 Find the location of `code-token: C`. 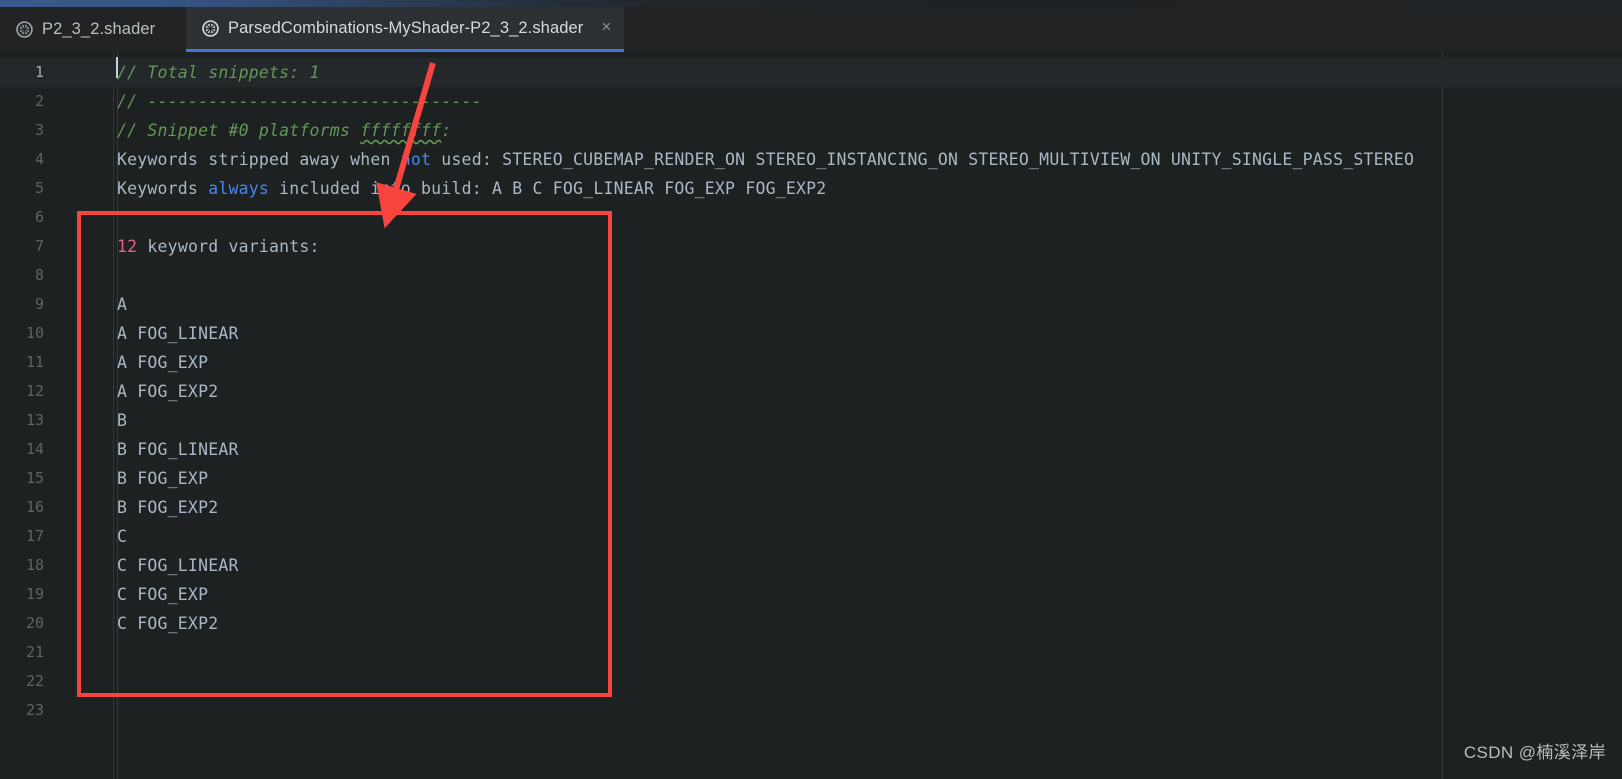

code-token: C is located at coordinates (122, 536).